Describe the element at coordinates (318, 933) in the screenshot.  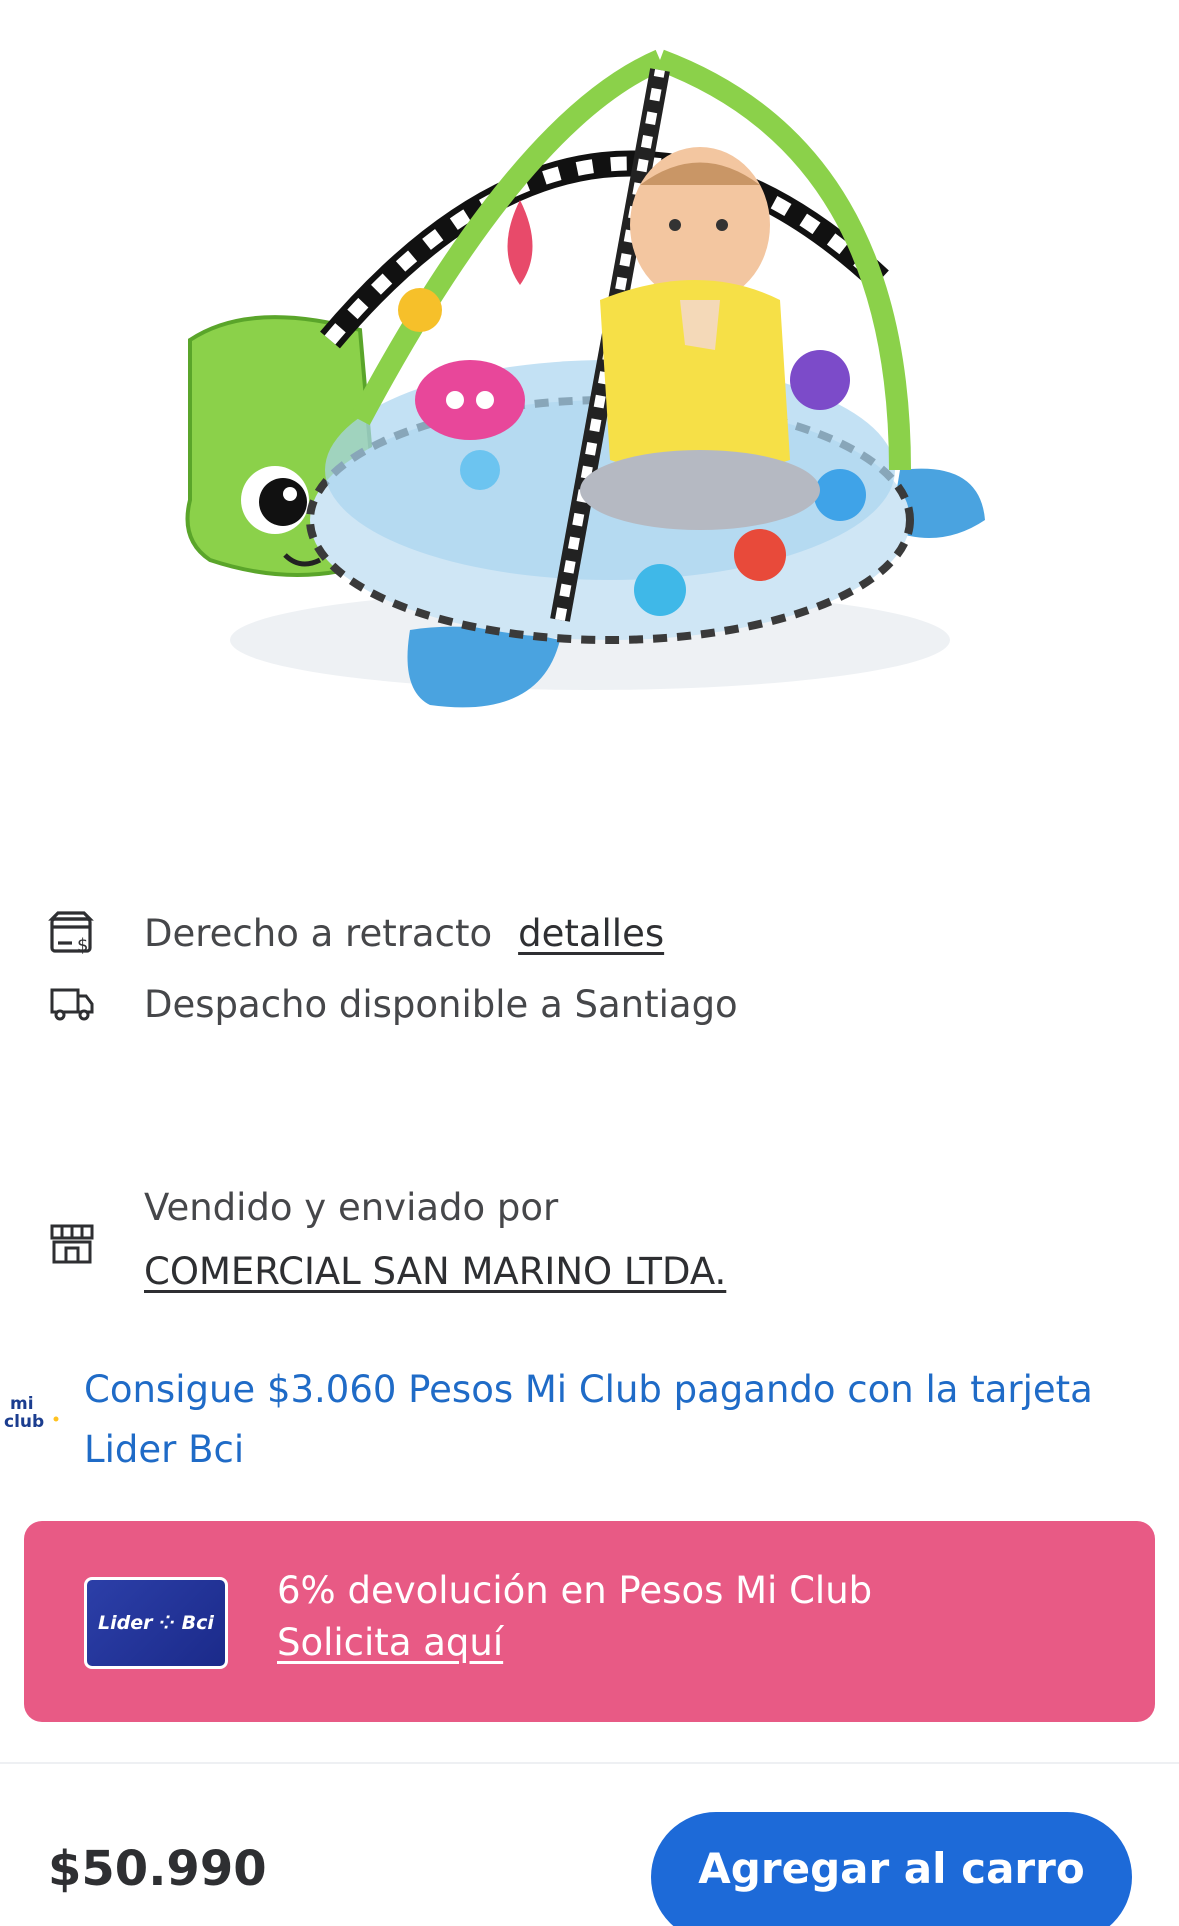
I see `return-policy-label: Derecho a retracto` at that location.